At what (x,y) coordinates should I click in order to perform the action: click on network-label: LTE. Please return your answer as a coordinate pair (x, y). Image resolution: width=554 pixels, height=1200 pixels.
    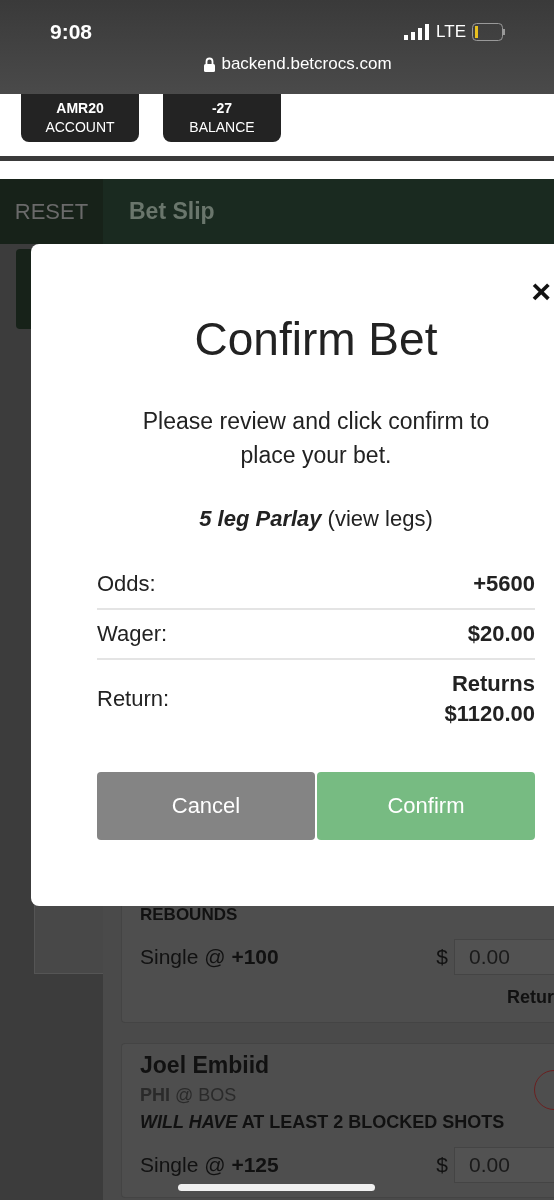
    Looking at the image, I should click on (451, 32).